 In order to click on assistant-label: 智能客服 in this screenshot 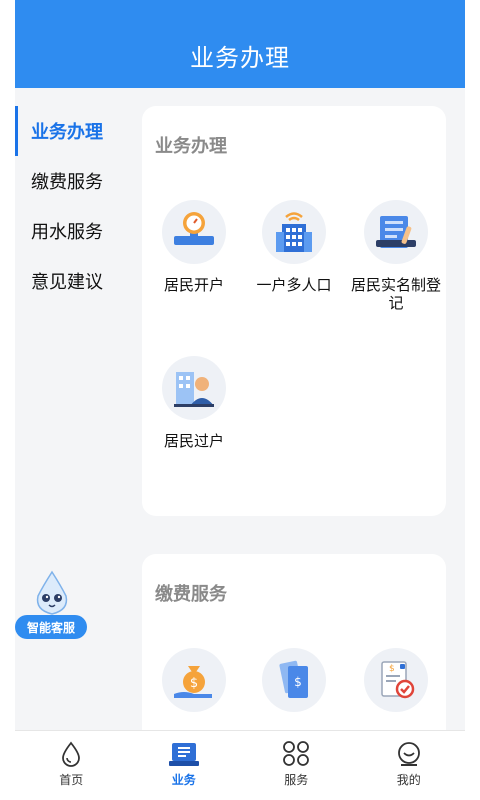, I will do `click(51, 627)`.